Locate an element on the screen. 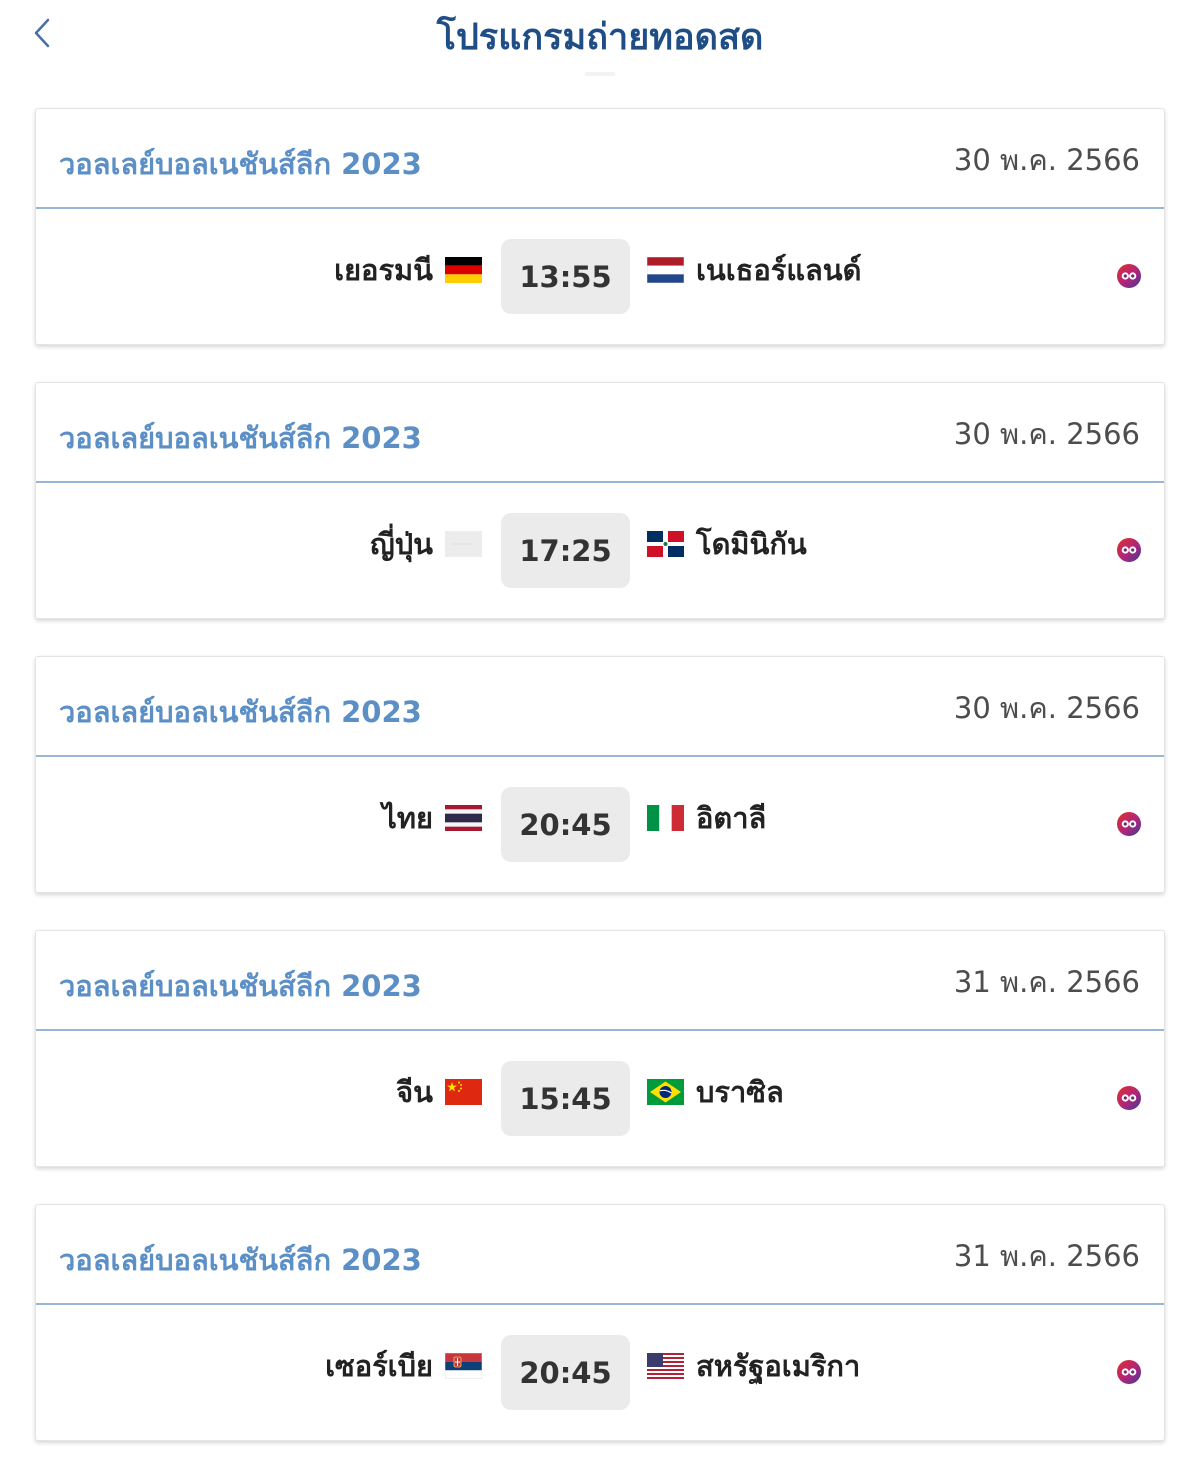 This screenshot has height=1478, width=1200. brazil-flag-icon is located at coordinates (665, 1092).